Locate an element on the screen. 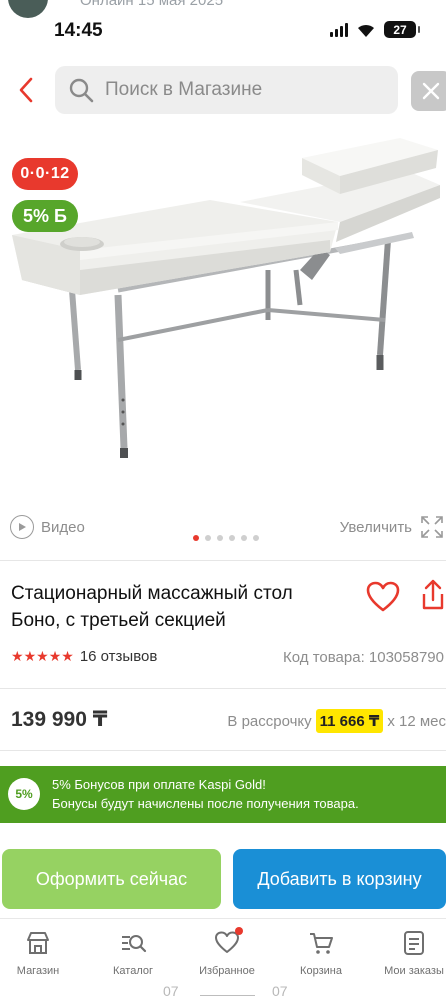 This screenshot has height=999, width=446. product-price: 139 990 ₸ is located at coordinates (59, 719).